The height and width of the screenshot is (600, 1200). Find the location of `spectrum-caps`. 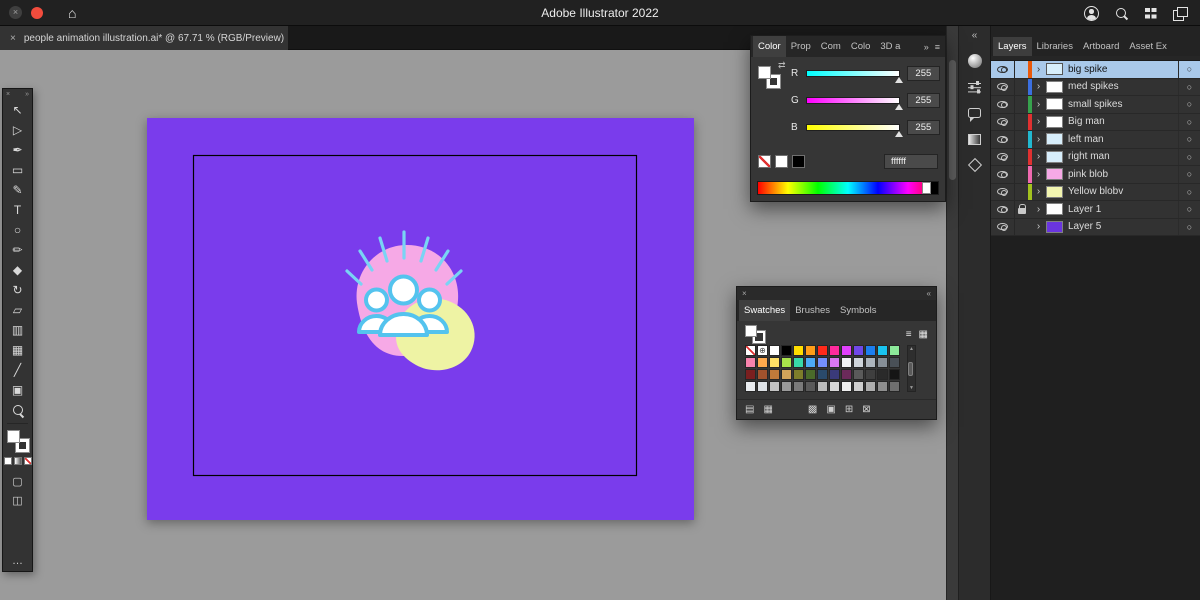

spectrum-caps is located at coordinates (930, 188).